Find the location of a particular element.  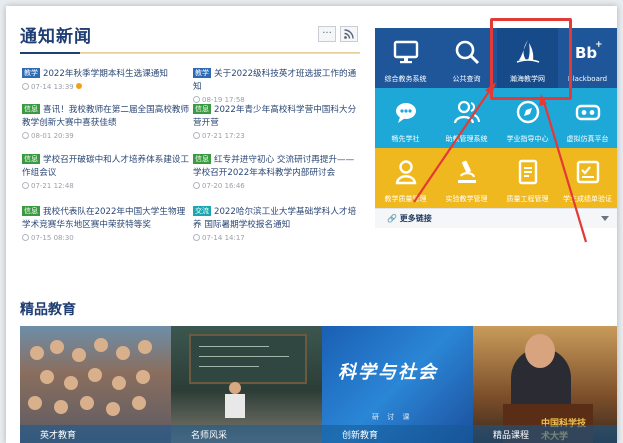

panel-caption: 创新教育 is located at coordinates (397, 434).